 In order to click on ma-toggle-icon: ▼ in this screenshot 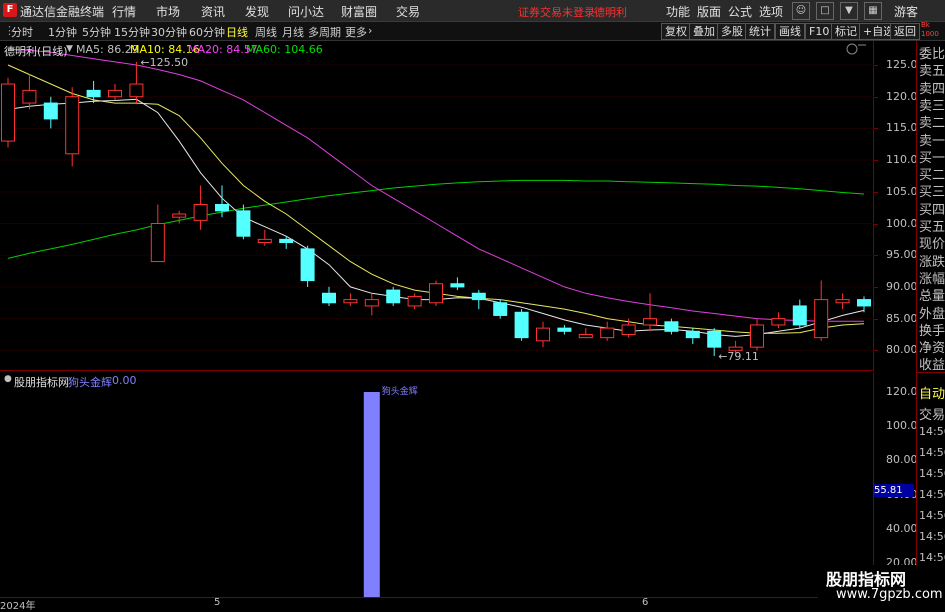, I will do `click(69, 49)`.